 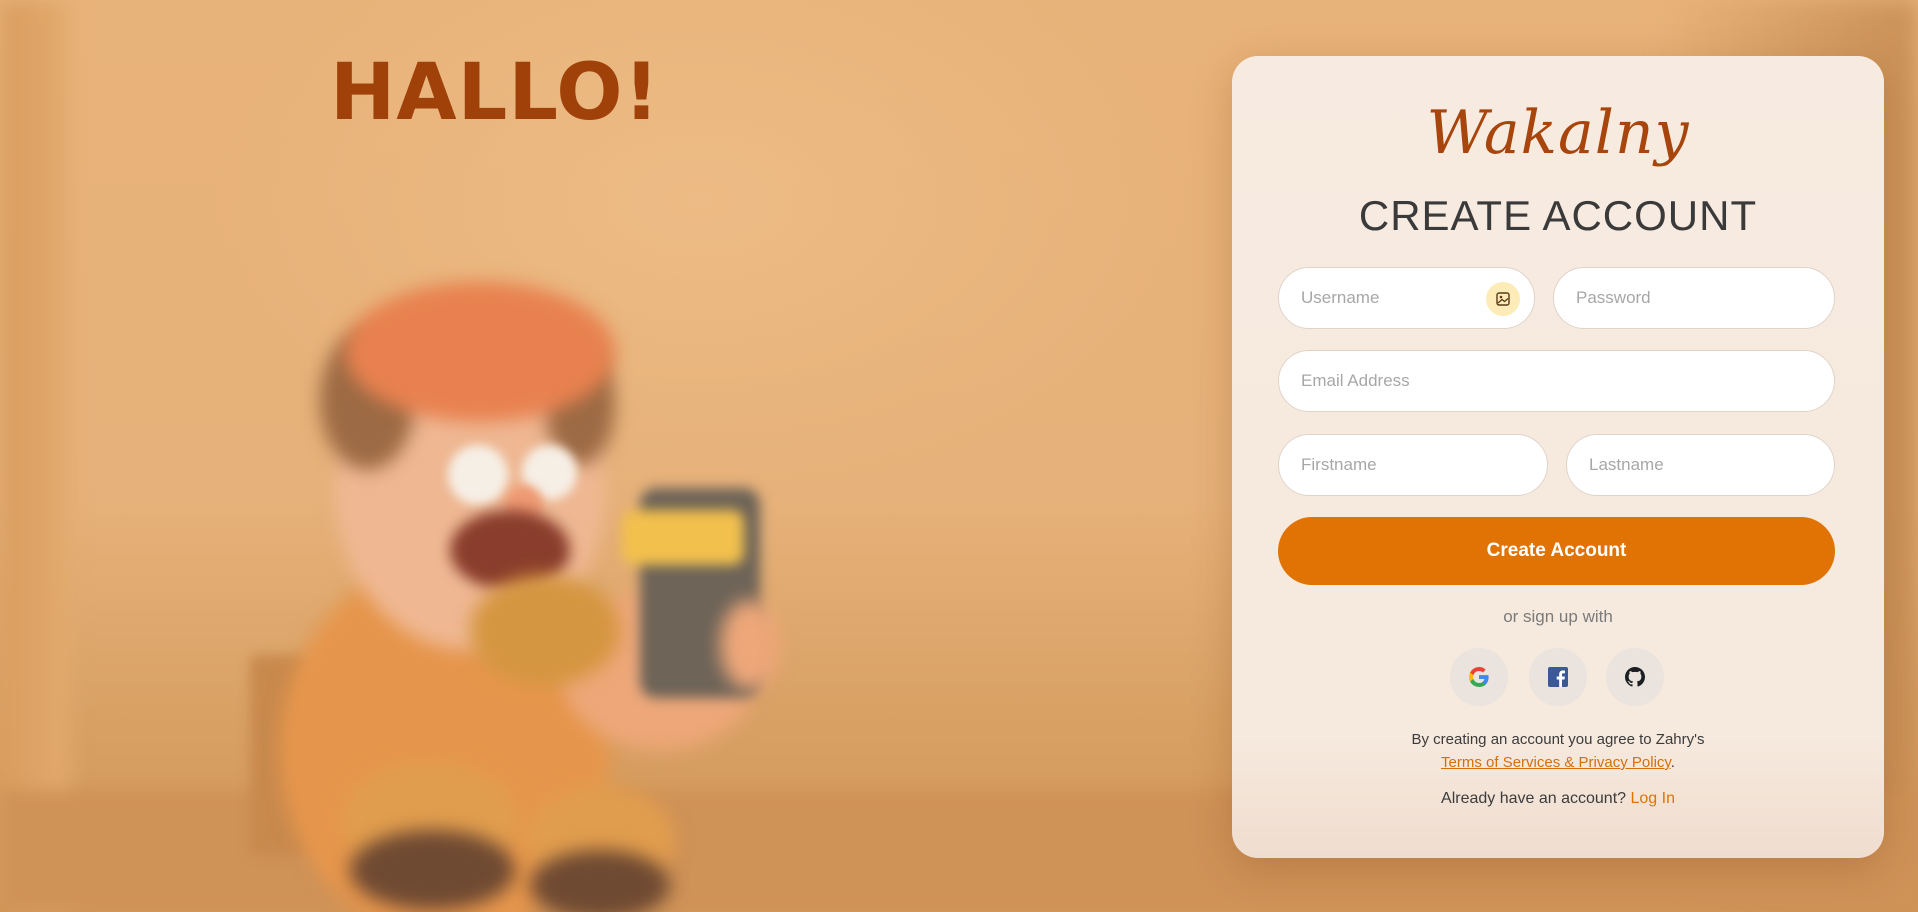 What do you see at coordinates (1694, 298) in the screenshot?
I see `password-field: Password` at bounding box center [1694, 298].